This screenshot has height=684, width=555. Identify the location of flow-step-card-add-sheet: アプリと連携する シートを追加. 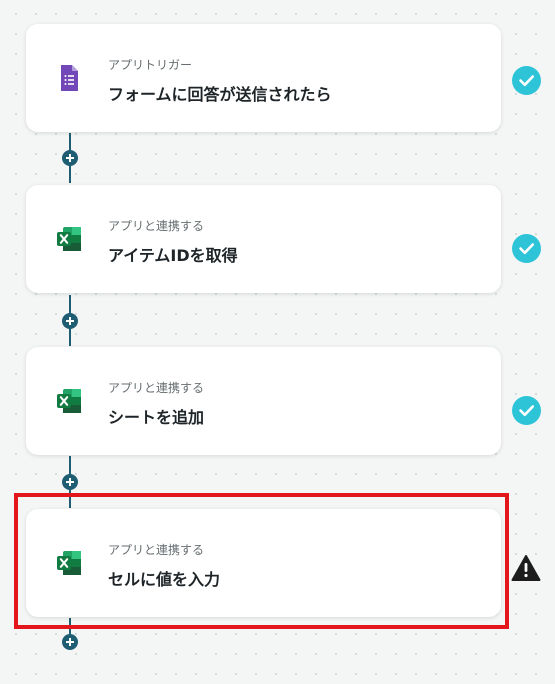
(263, 401).